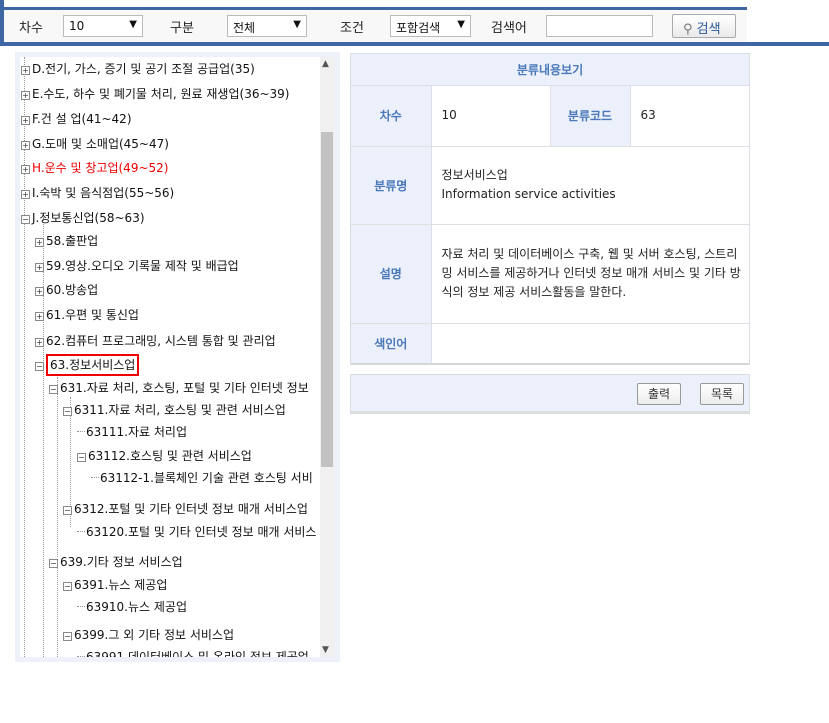  What do you see at coordinates (72, 241) in the screenshot?
I see `tree-node-label: 58.출판업` at bounding box center [72, 241].